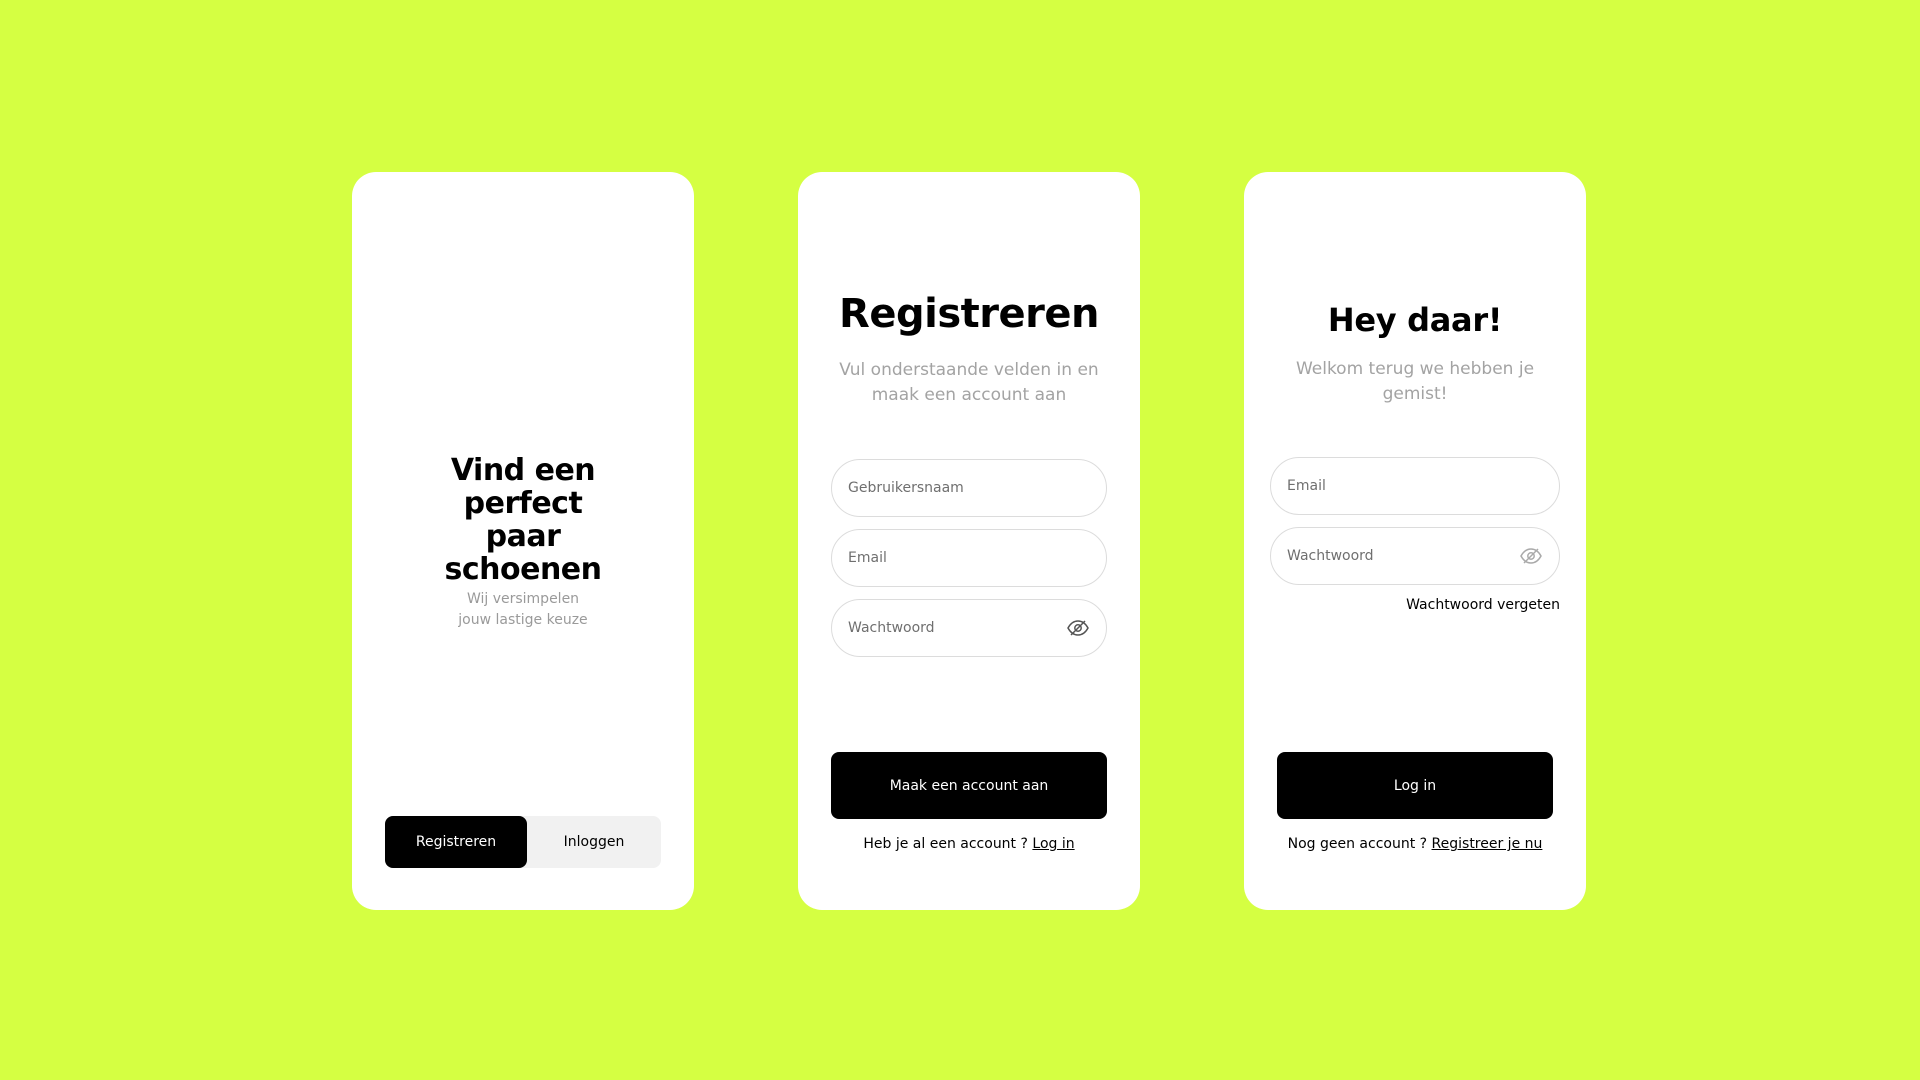  Describe the element at coordinates (1357, 844) in the screenshot. I see `register-prompt-text: Nog geen account ?` at that location.